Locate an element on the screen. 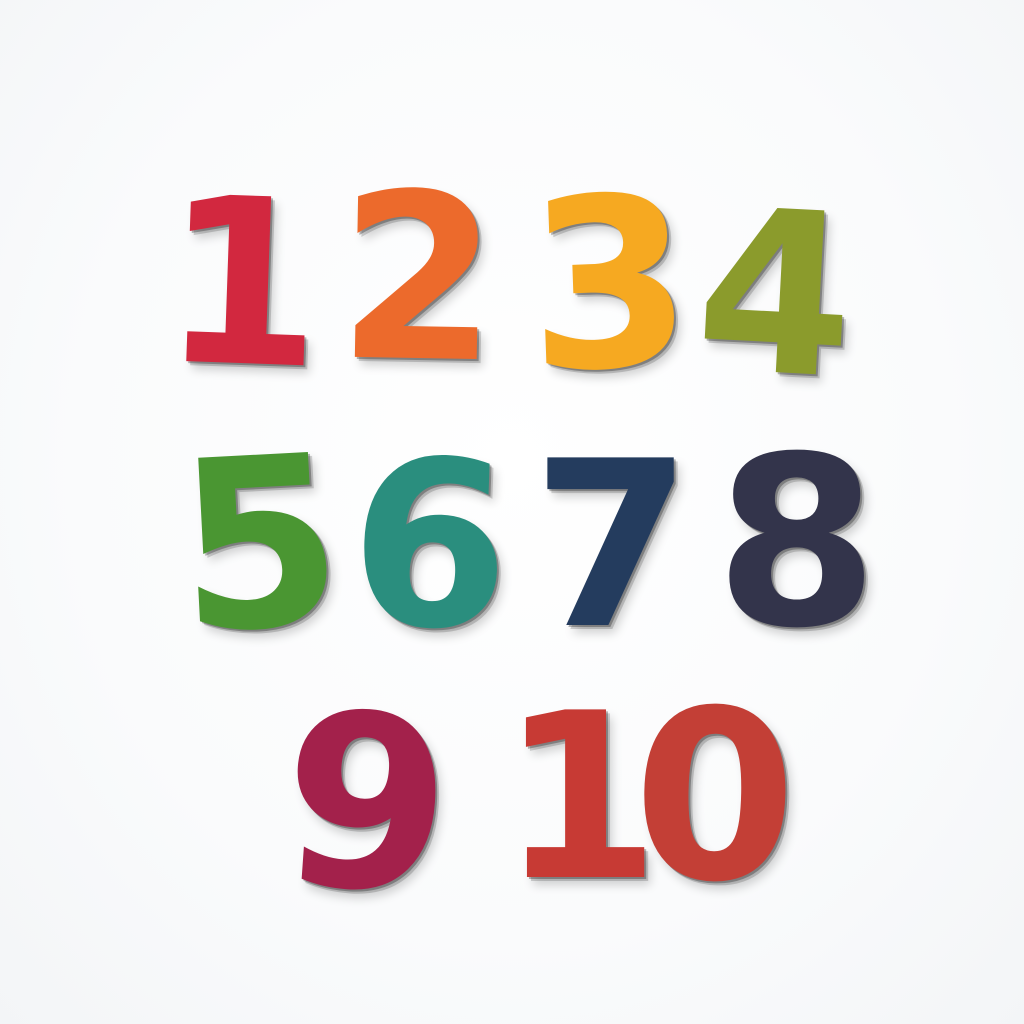 The height and width of the screenshot is (1024, 1024). numeral-5: 5 is located at coordinates (259, 545).